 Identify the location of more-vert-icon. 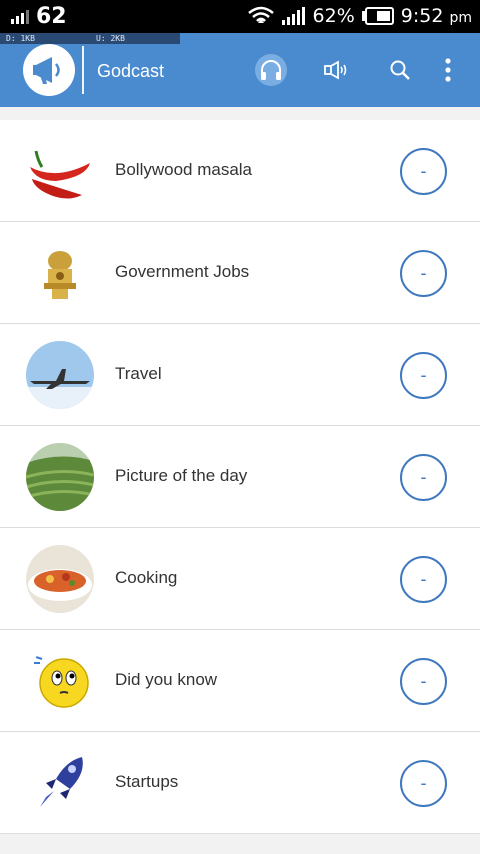
(448, 70).